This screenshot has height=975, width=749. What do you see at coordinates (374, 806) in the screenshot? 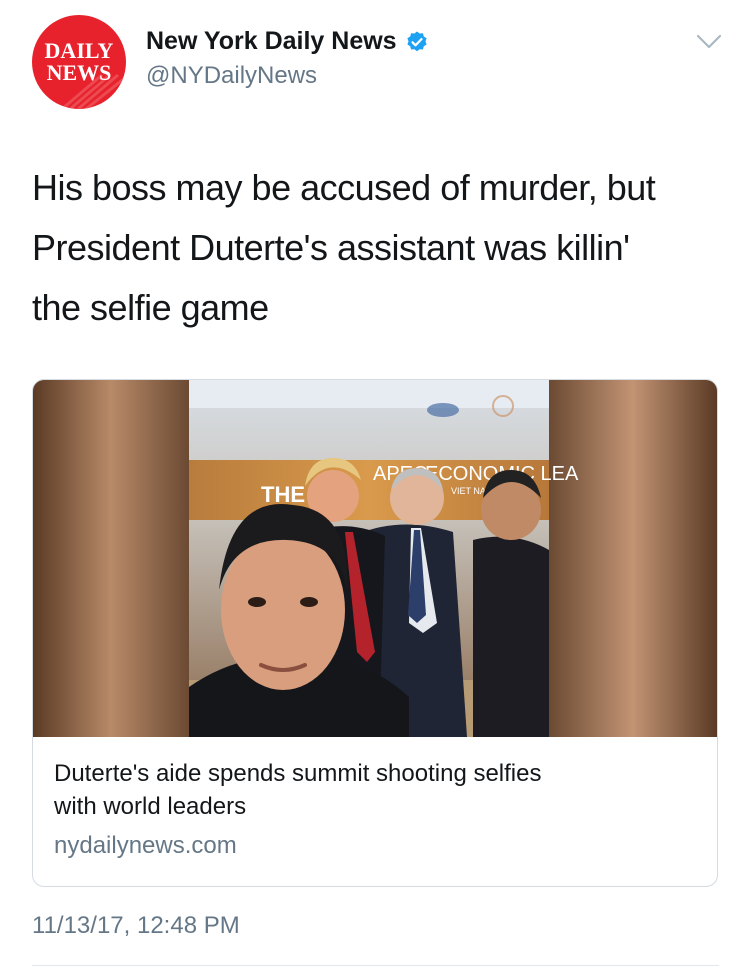
I see `card-title-line: with world leaders` at bounding box center [374, 806].